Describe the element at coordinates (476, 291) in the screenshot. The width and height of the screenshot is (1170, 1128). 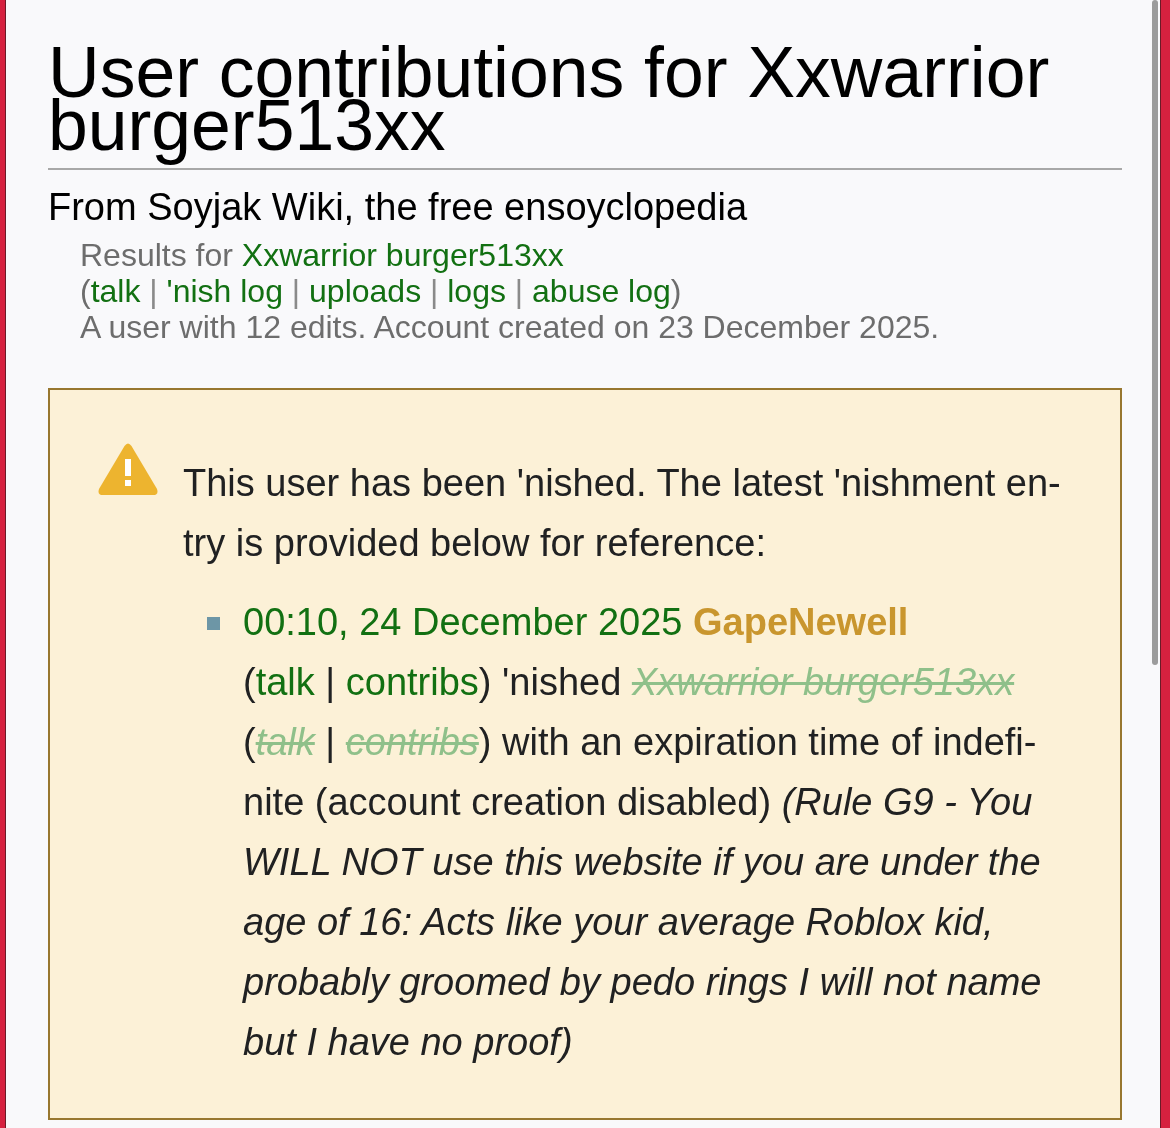
I see `wiki-link: logs` at that location.